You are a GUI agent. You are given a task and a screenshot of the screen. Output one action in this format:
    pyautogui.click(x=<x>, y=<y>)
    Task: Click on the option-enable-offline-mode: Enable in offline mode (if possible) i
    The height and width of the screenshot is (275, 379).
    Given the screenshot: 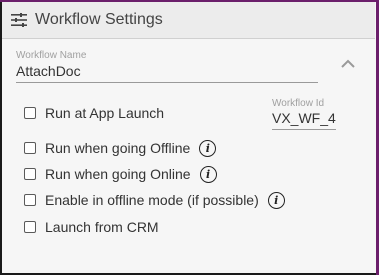 What is the action you would take?
    pyautogui.click(x=154, y=200)
    